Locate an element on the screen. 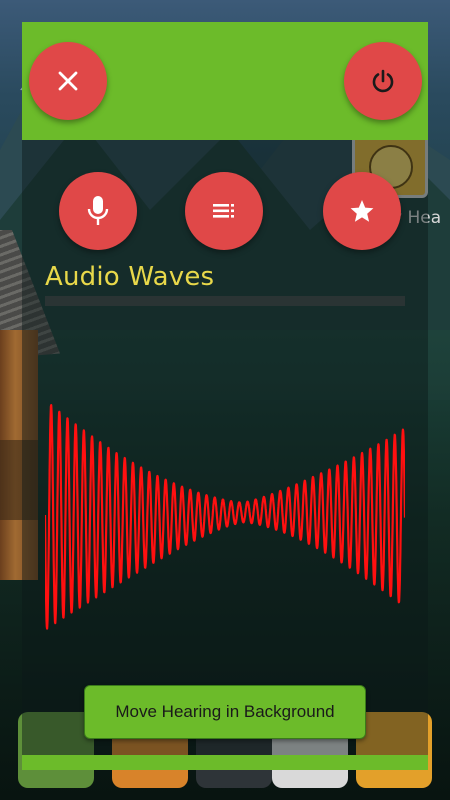  playlist-icon is located at coordinates (224, 211).